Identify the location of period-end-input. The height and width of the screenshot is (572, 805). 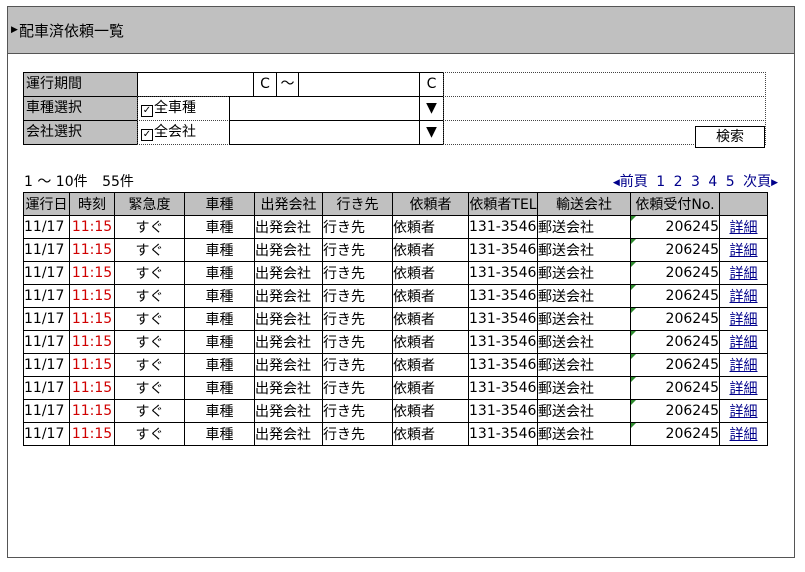
(359, 84).